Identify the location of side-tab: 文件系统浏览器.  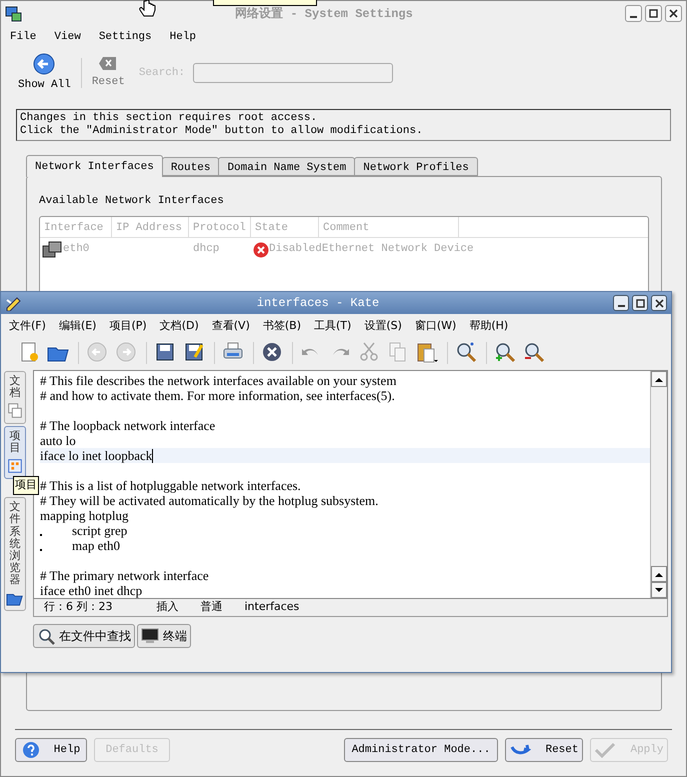
(15, 554).